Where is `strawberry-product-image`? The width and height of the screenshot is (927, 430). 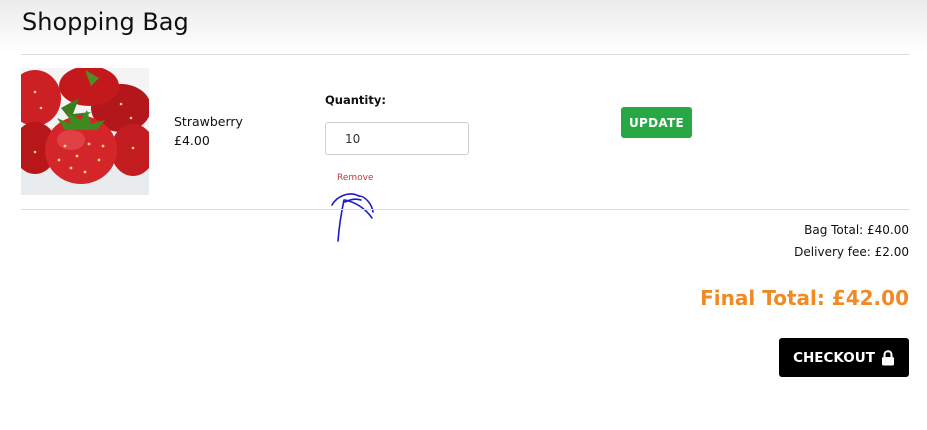 strawberry-product-image is located at coordinates (85, 131).